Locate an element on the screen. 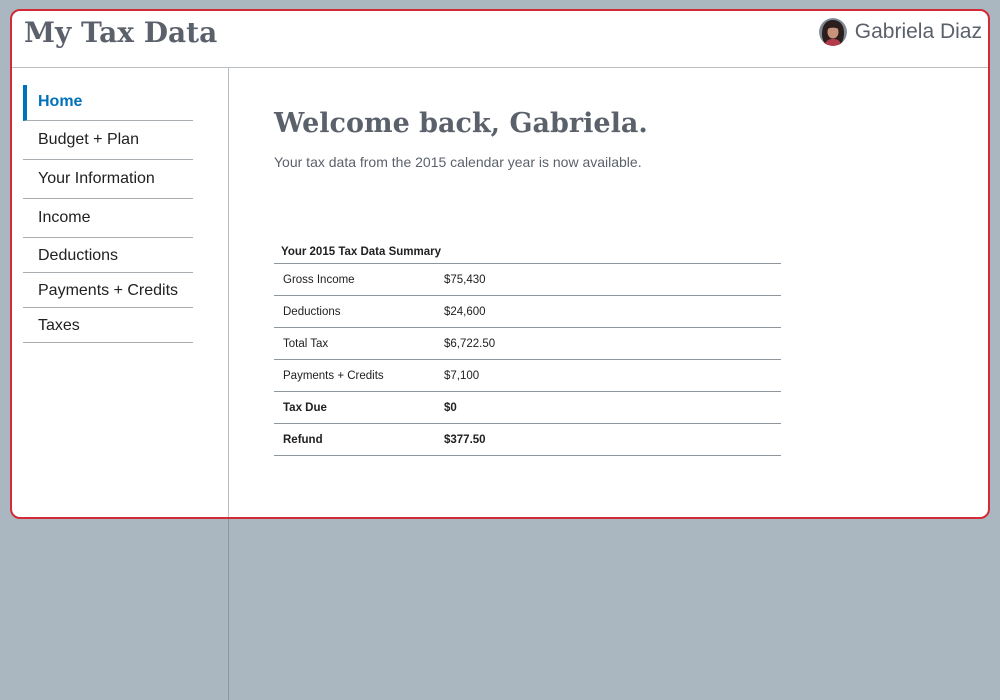 The height and width of the screenshot is (700, 1000). row-label-payments-credits: Payments + Credits is located at coordinates (359, 375).